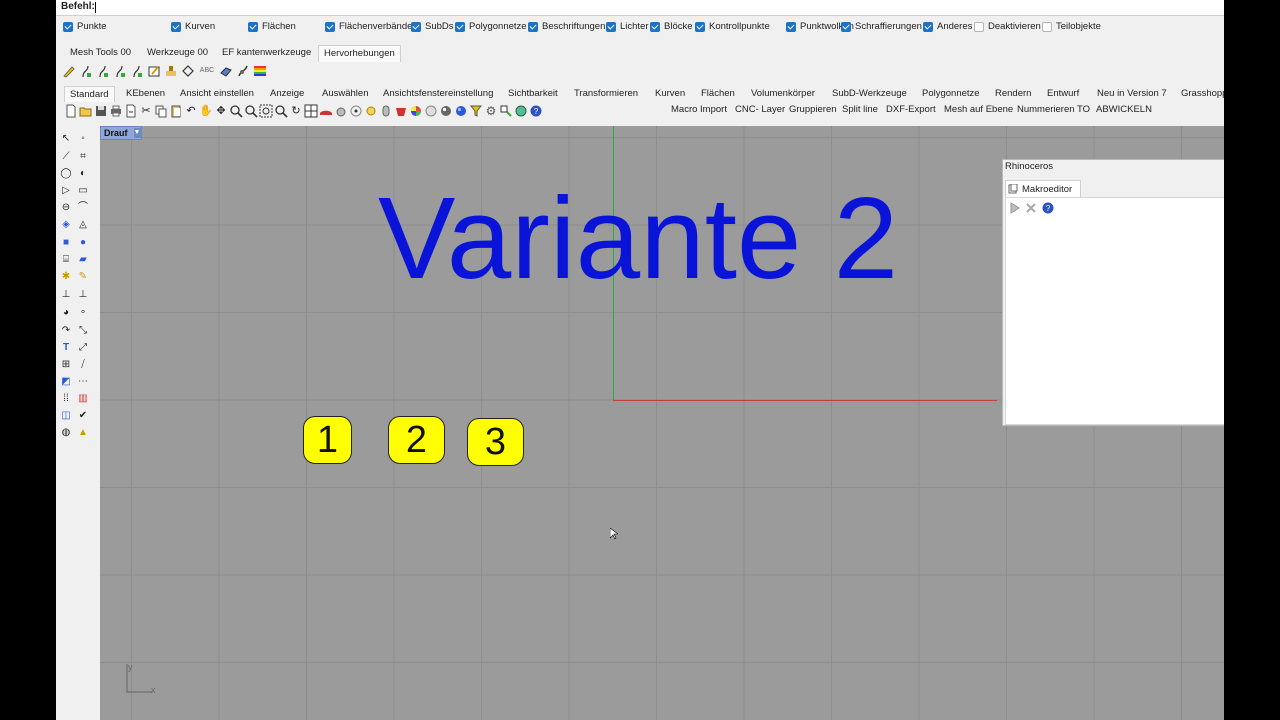  Describe the element at coordinates (760, 109) in the screenshot. I see `macro-cnc-layer-button: CNC- Layer` at that location.